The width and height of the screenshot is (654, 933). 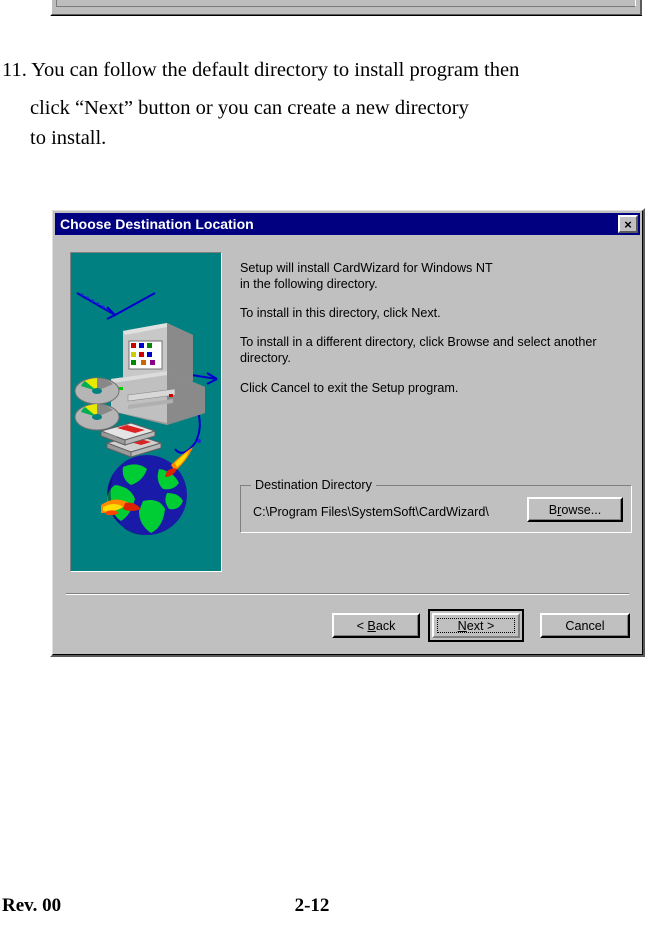 What do you see at coordinates (462, 625) in the screenshot?
I see `next-label-accel: N` at bounding box center [462, 625].